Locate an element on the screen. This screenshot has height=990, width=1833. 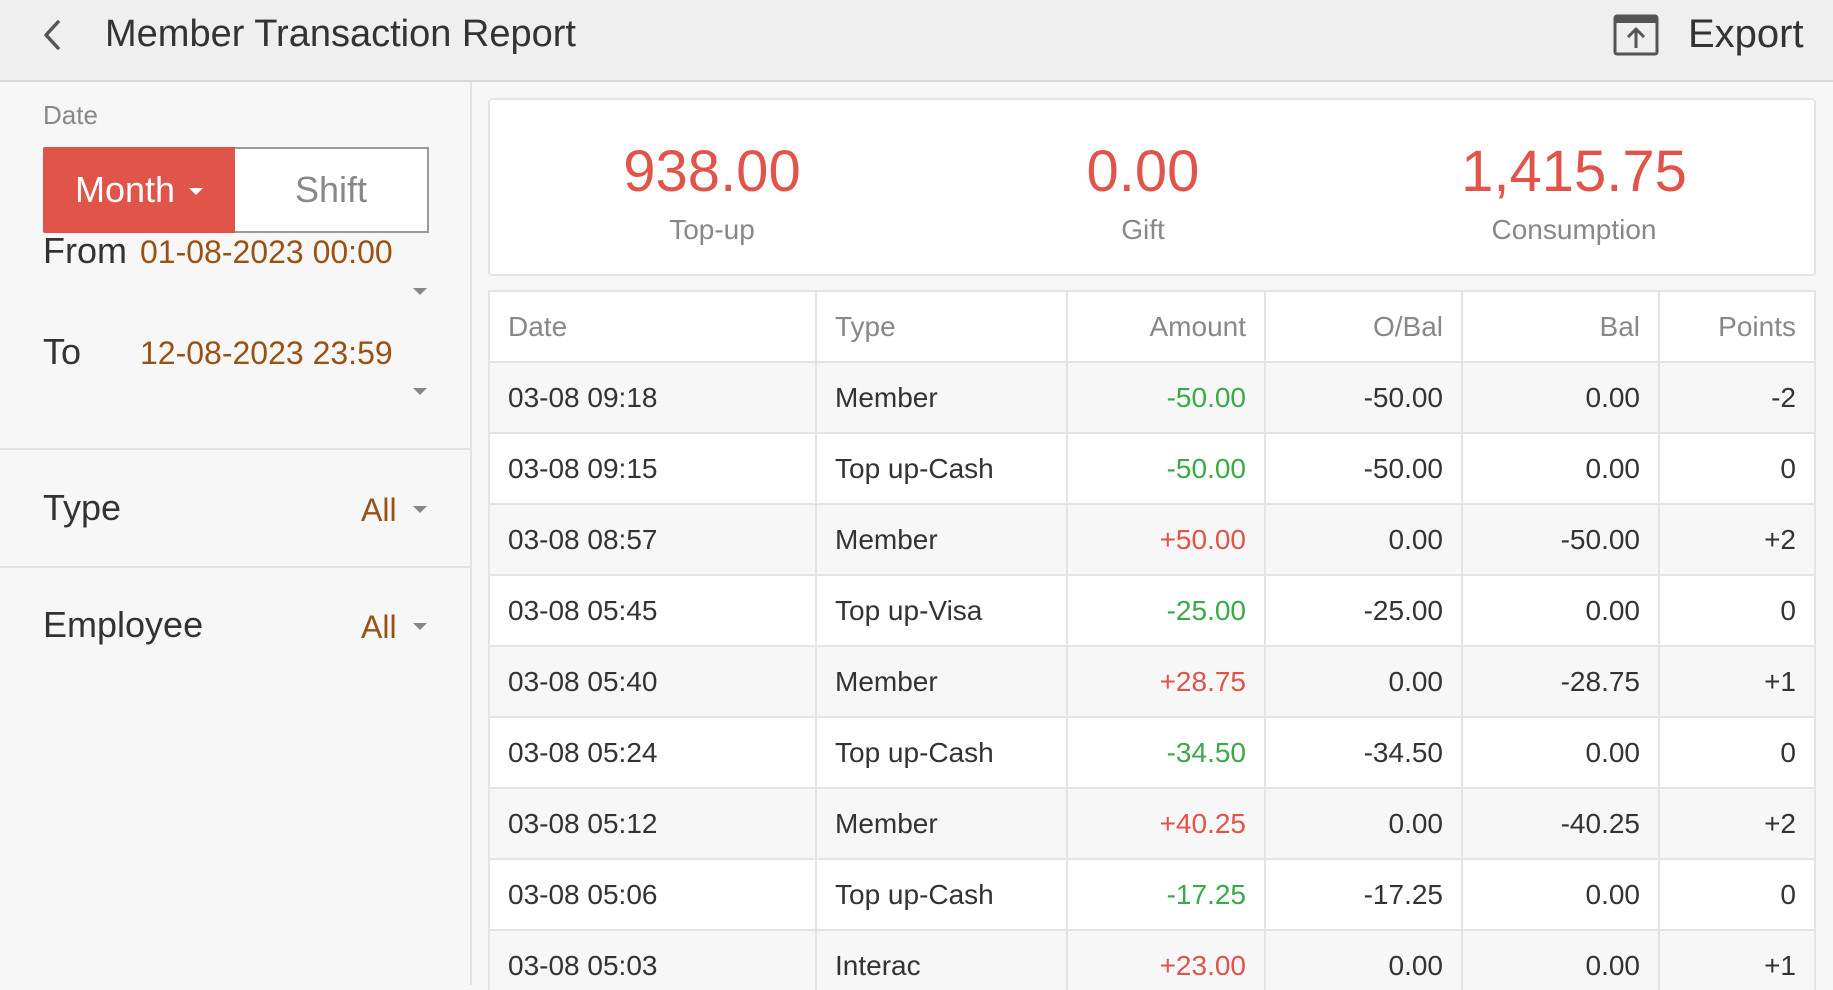
table-row: 03-08 05:12 Member +40.25 0.00 -40.25 +2 is located at coordinates (1152, 824).